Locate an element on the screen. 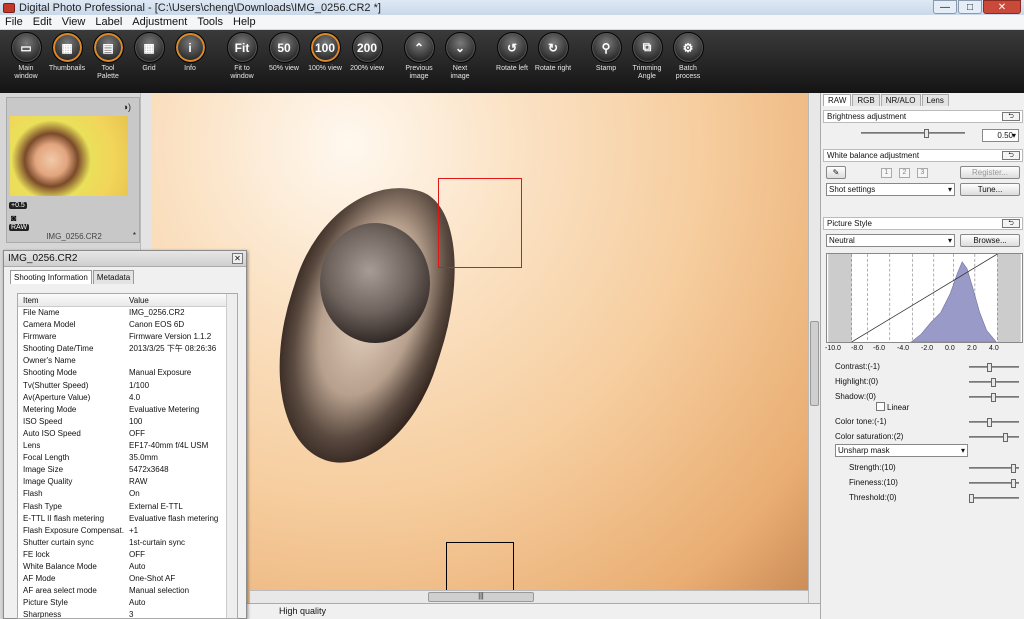  white-balance-reset-icon: ⮌ is located at coordinates (1011, 155).